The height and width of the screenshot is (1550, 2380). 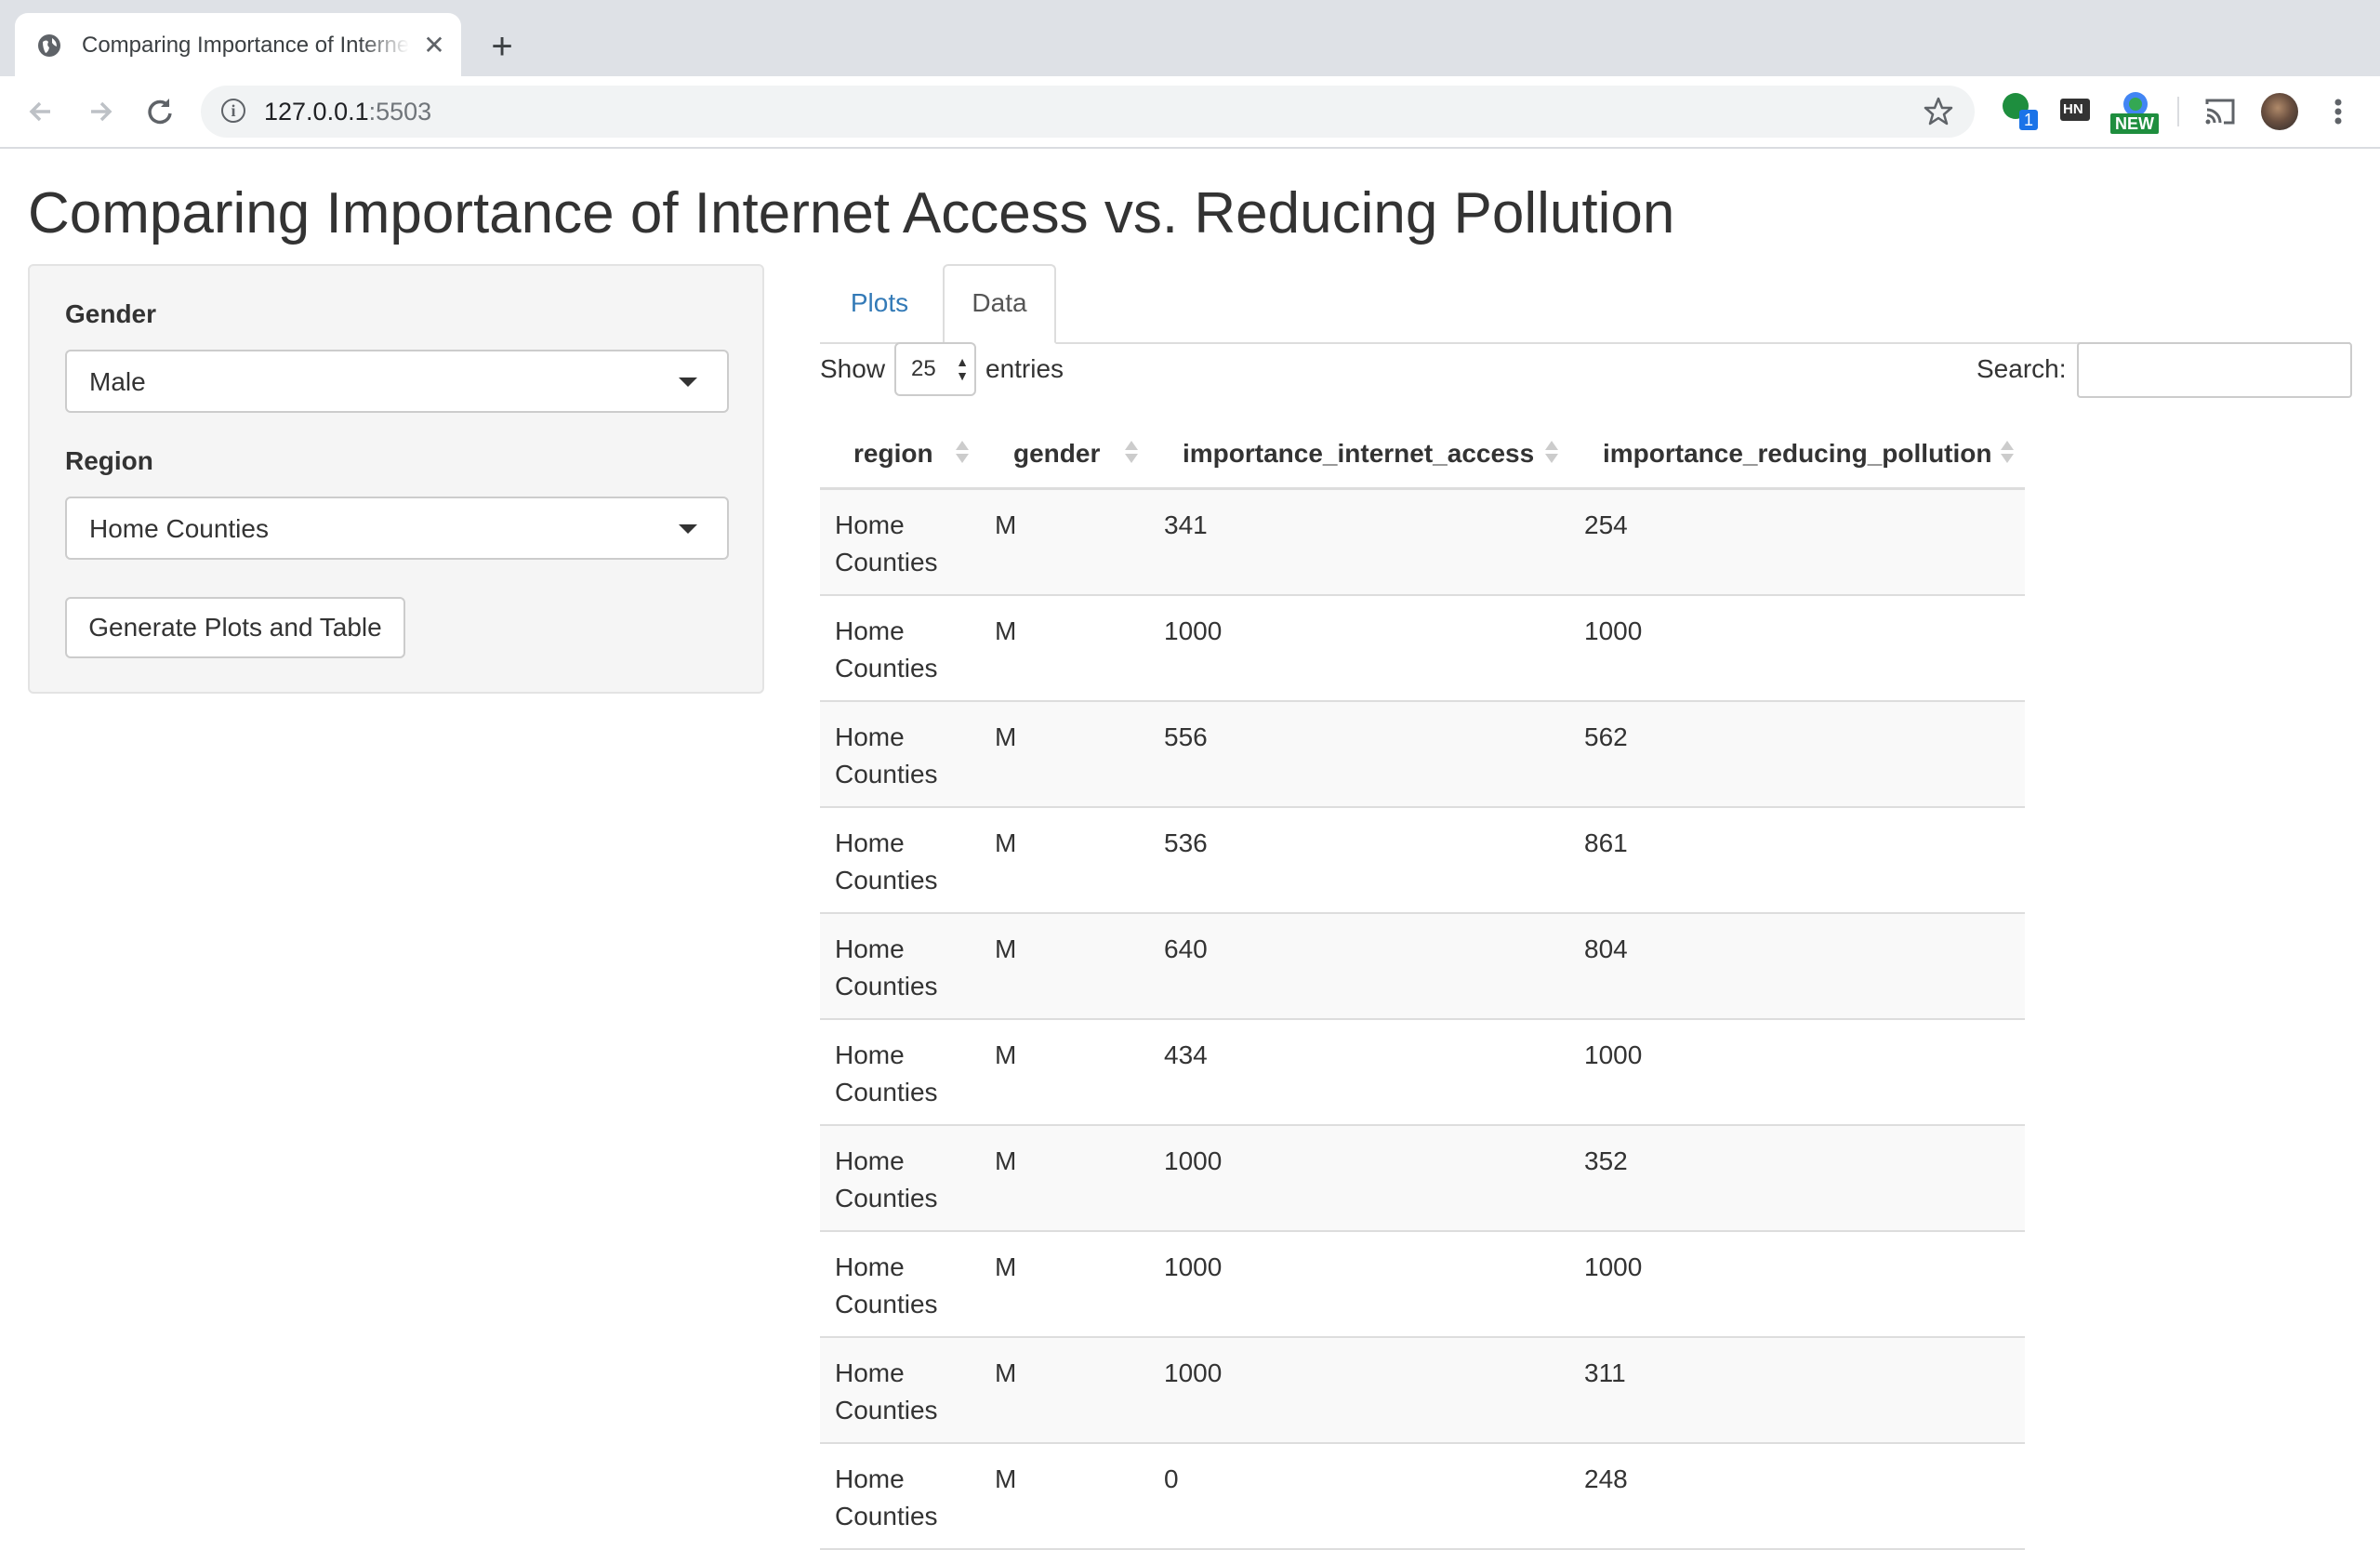 What do you see at coordinates (2029, 120) in the screenshot?
I see `extension-badge: 1` at bounding box center [2029, 120].